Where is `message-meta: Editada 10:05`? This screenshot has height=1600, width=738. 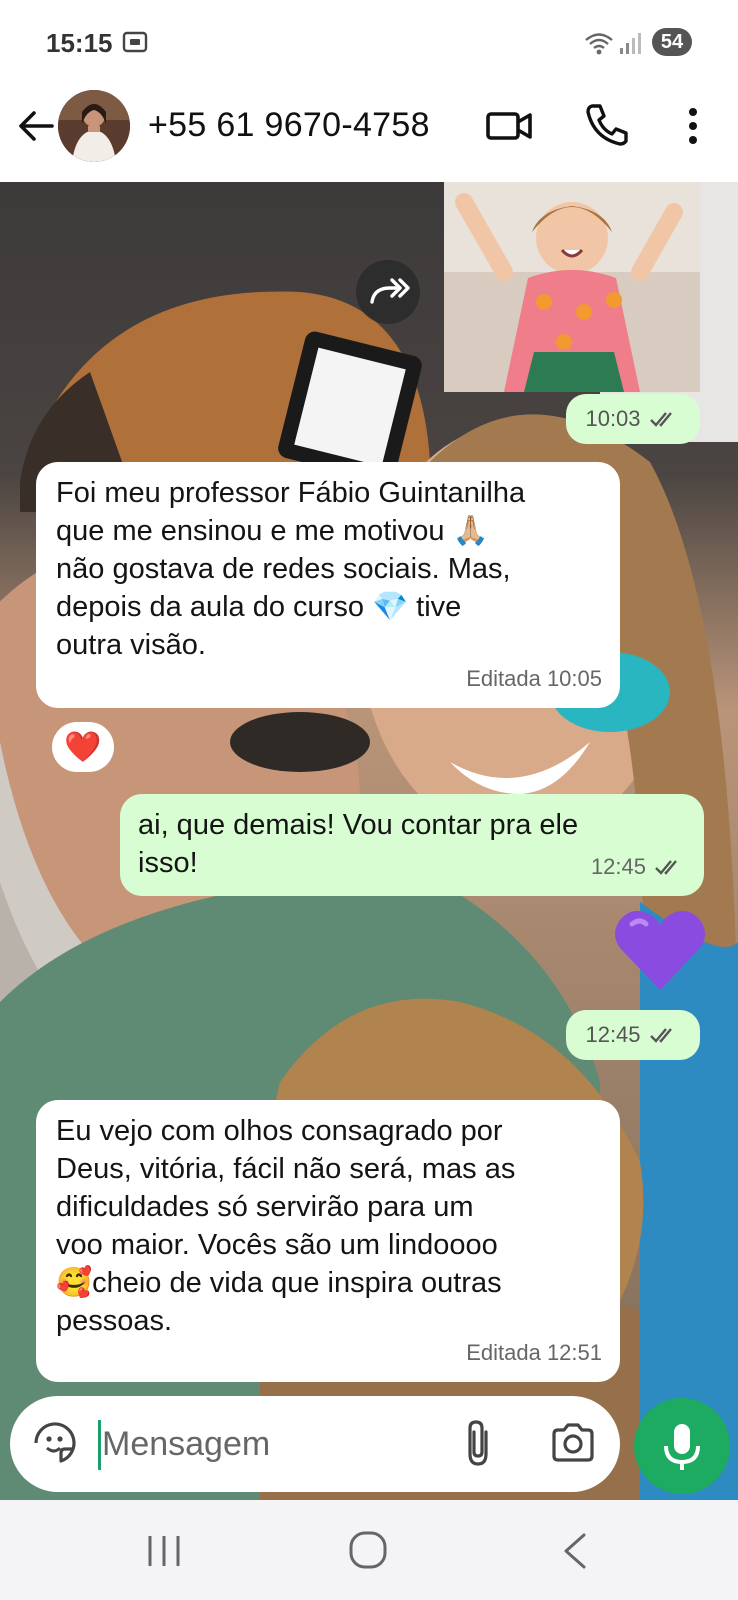 message-meta: Editada 10:05 is located at coordinates (534, 678).